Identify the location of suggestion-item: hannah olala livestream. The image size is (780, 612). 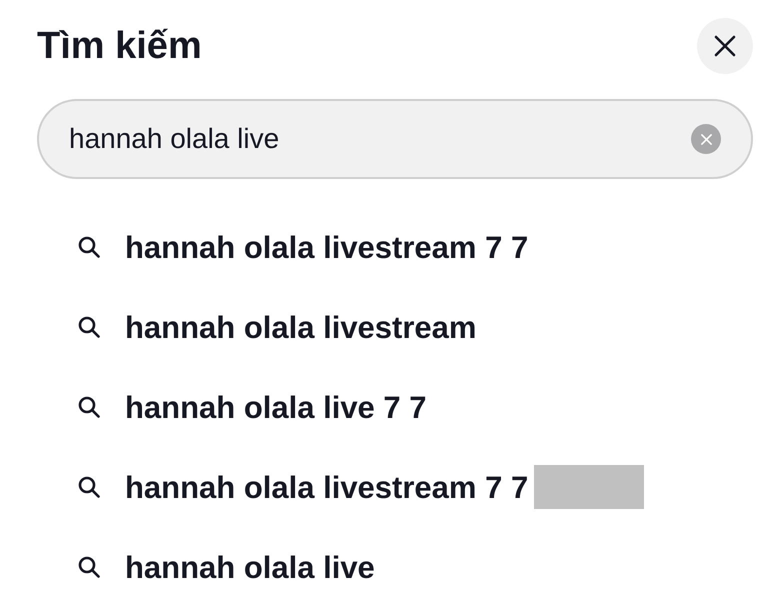
(390, 327).